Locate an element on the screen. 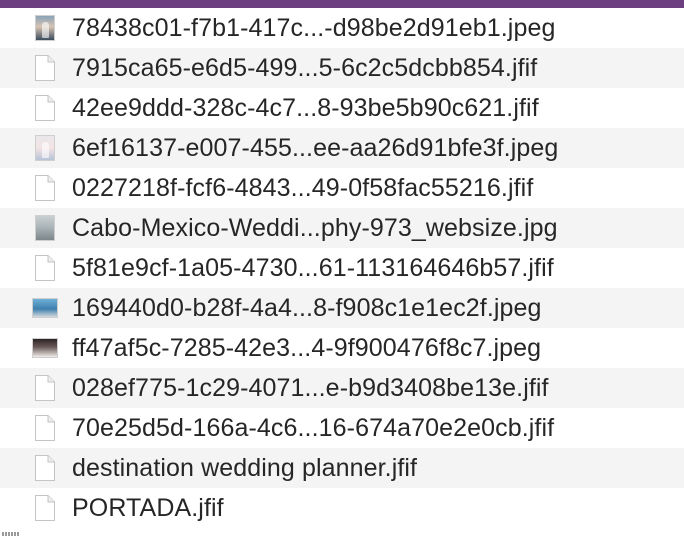 This screenshot has width=684, height=538. list-item: 169440d0-b28f-4a4...8-f908c1e1ec2f.jpeg is located at coordinates (342, 308).